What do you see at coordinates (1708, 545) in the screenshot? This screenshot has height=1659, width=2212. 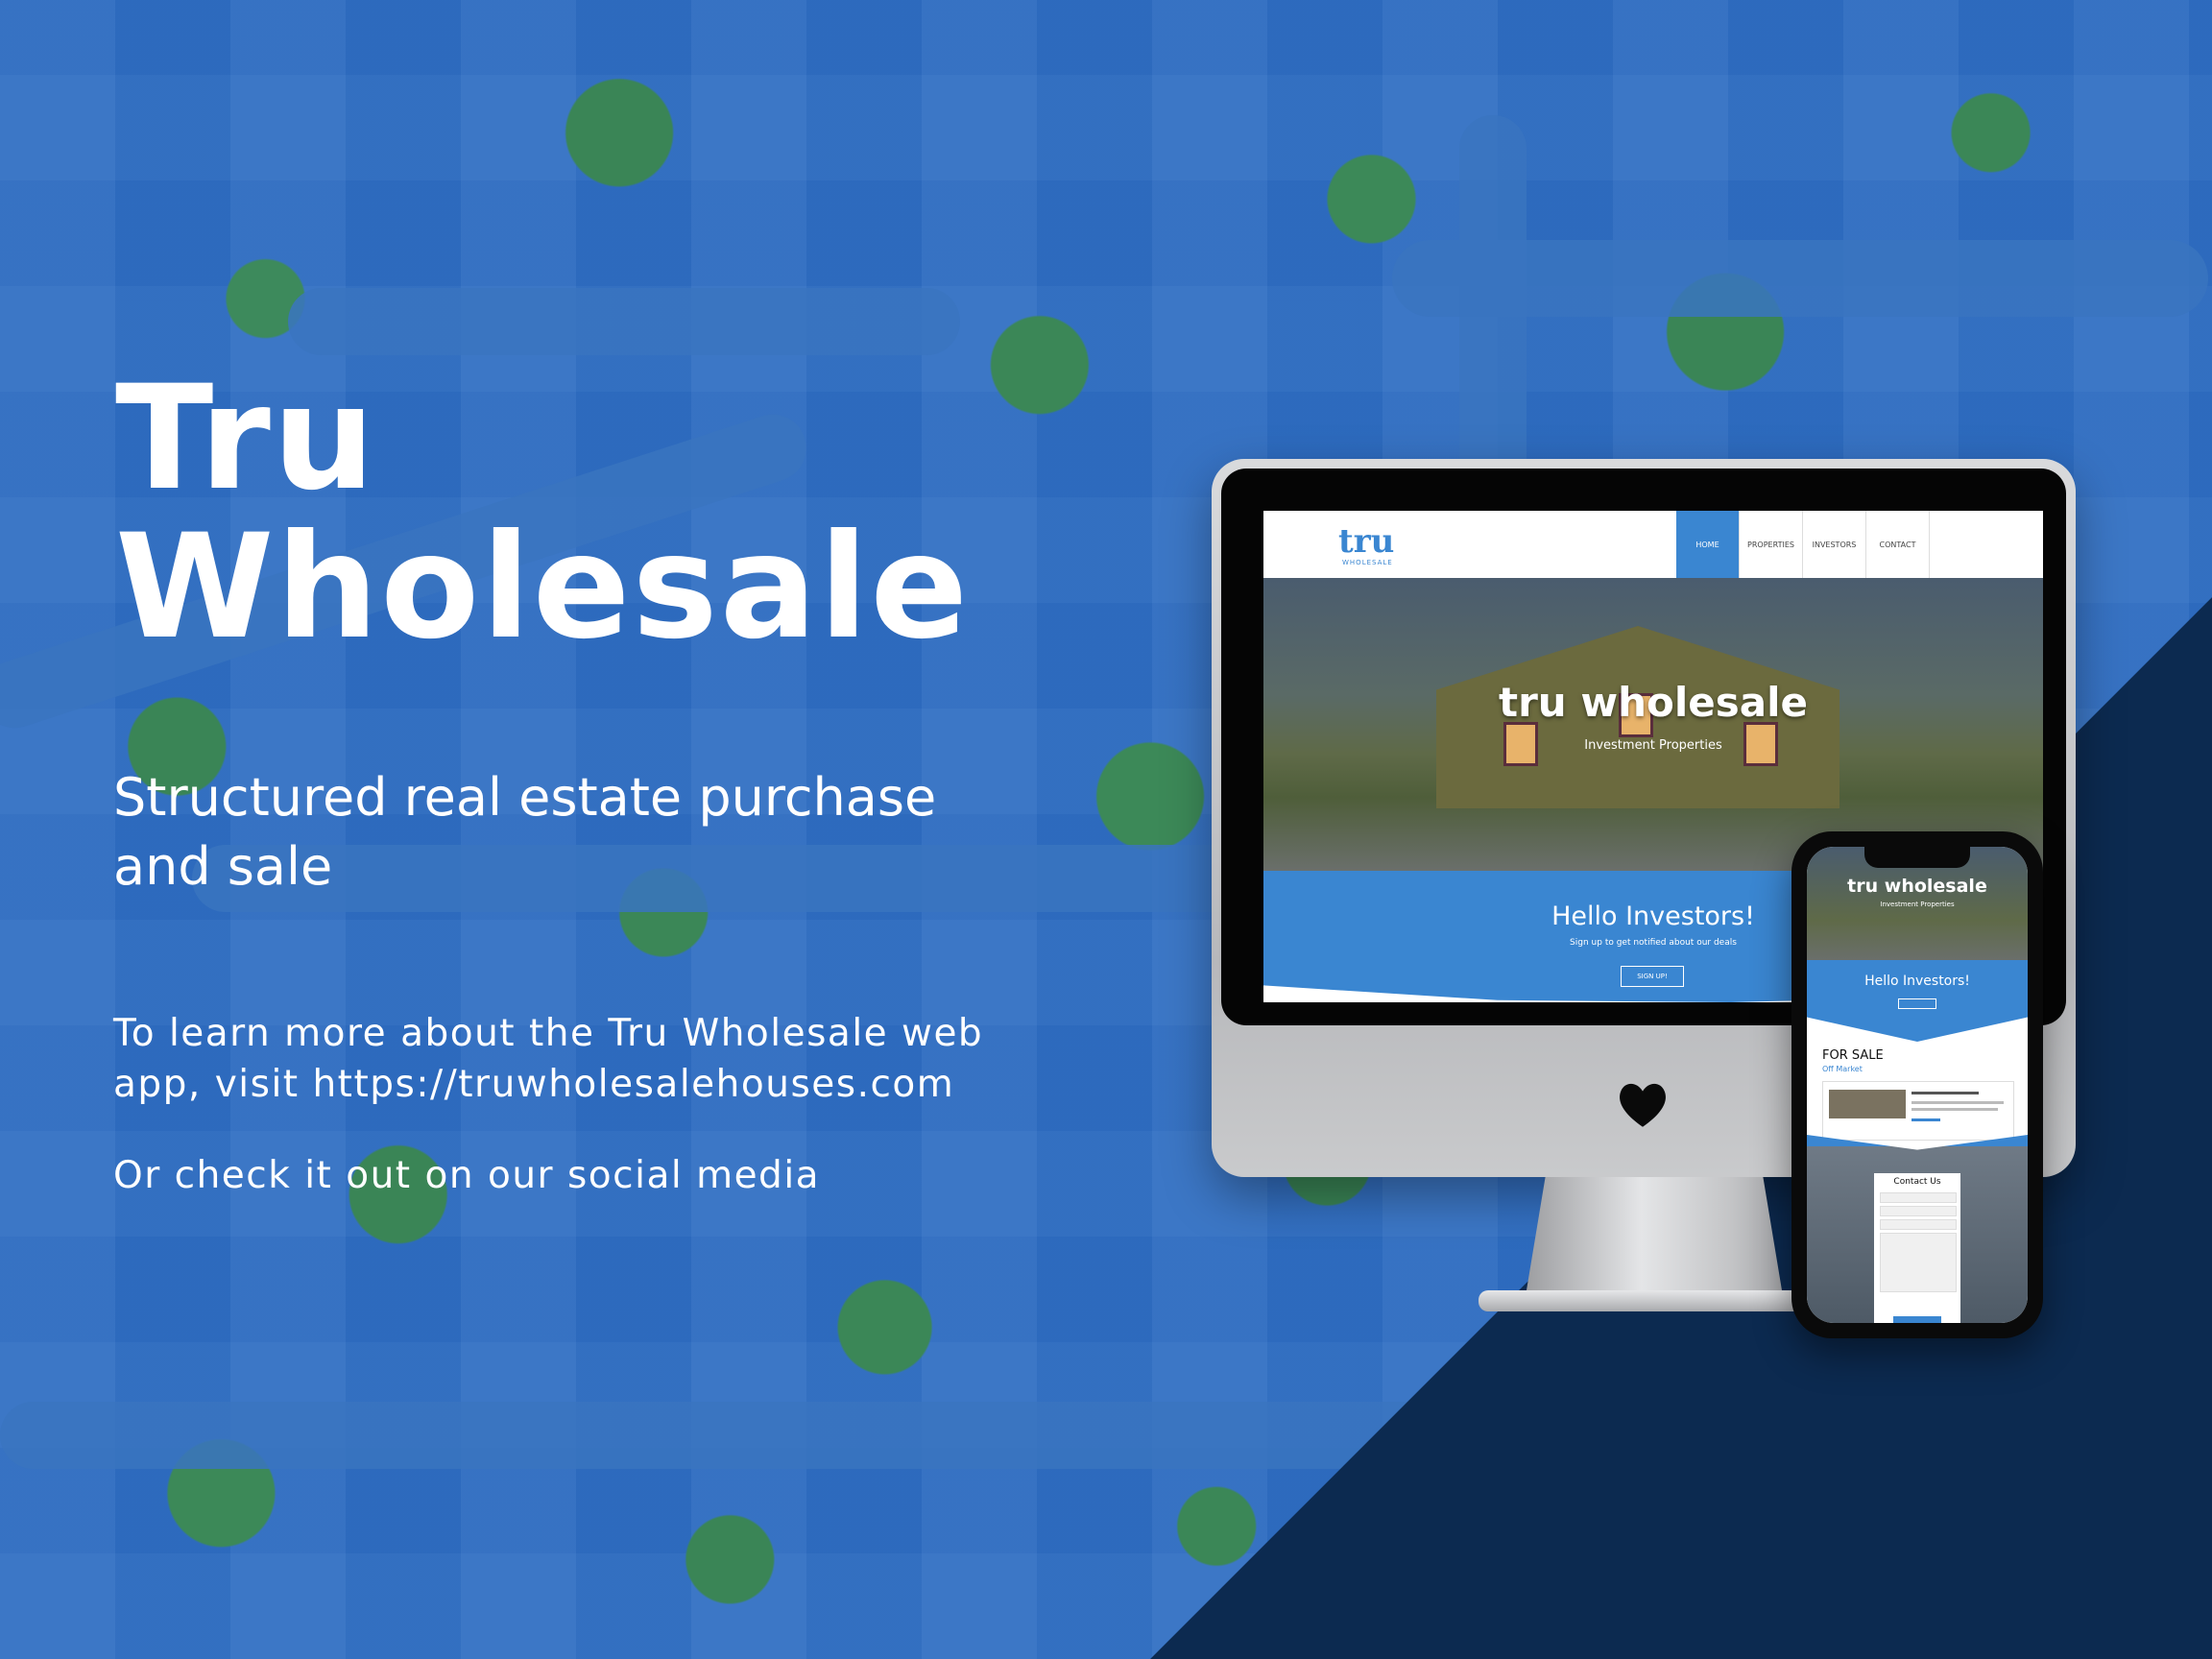 I see `nav-home: HOME` at bounding box center [1708, 545].